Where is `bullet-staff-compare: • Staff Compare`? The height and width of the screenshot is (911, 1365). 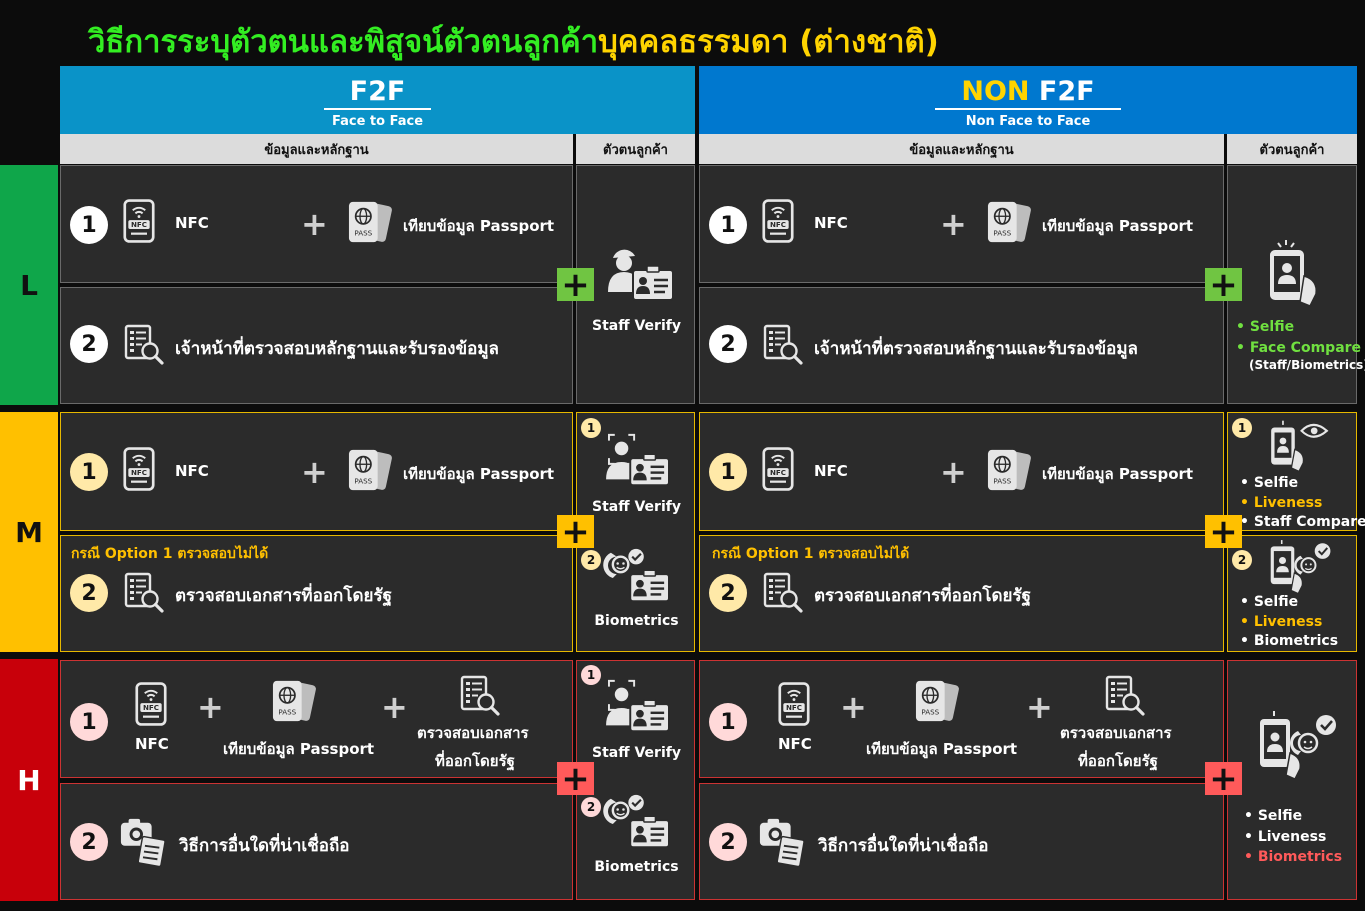 bullet-staff-compare: • Staff Compare is located at coordinates (1302, 522).